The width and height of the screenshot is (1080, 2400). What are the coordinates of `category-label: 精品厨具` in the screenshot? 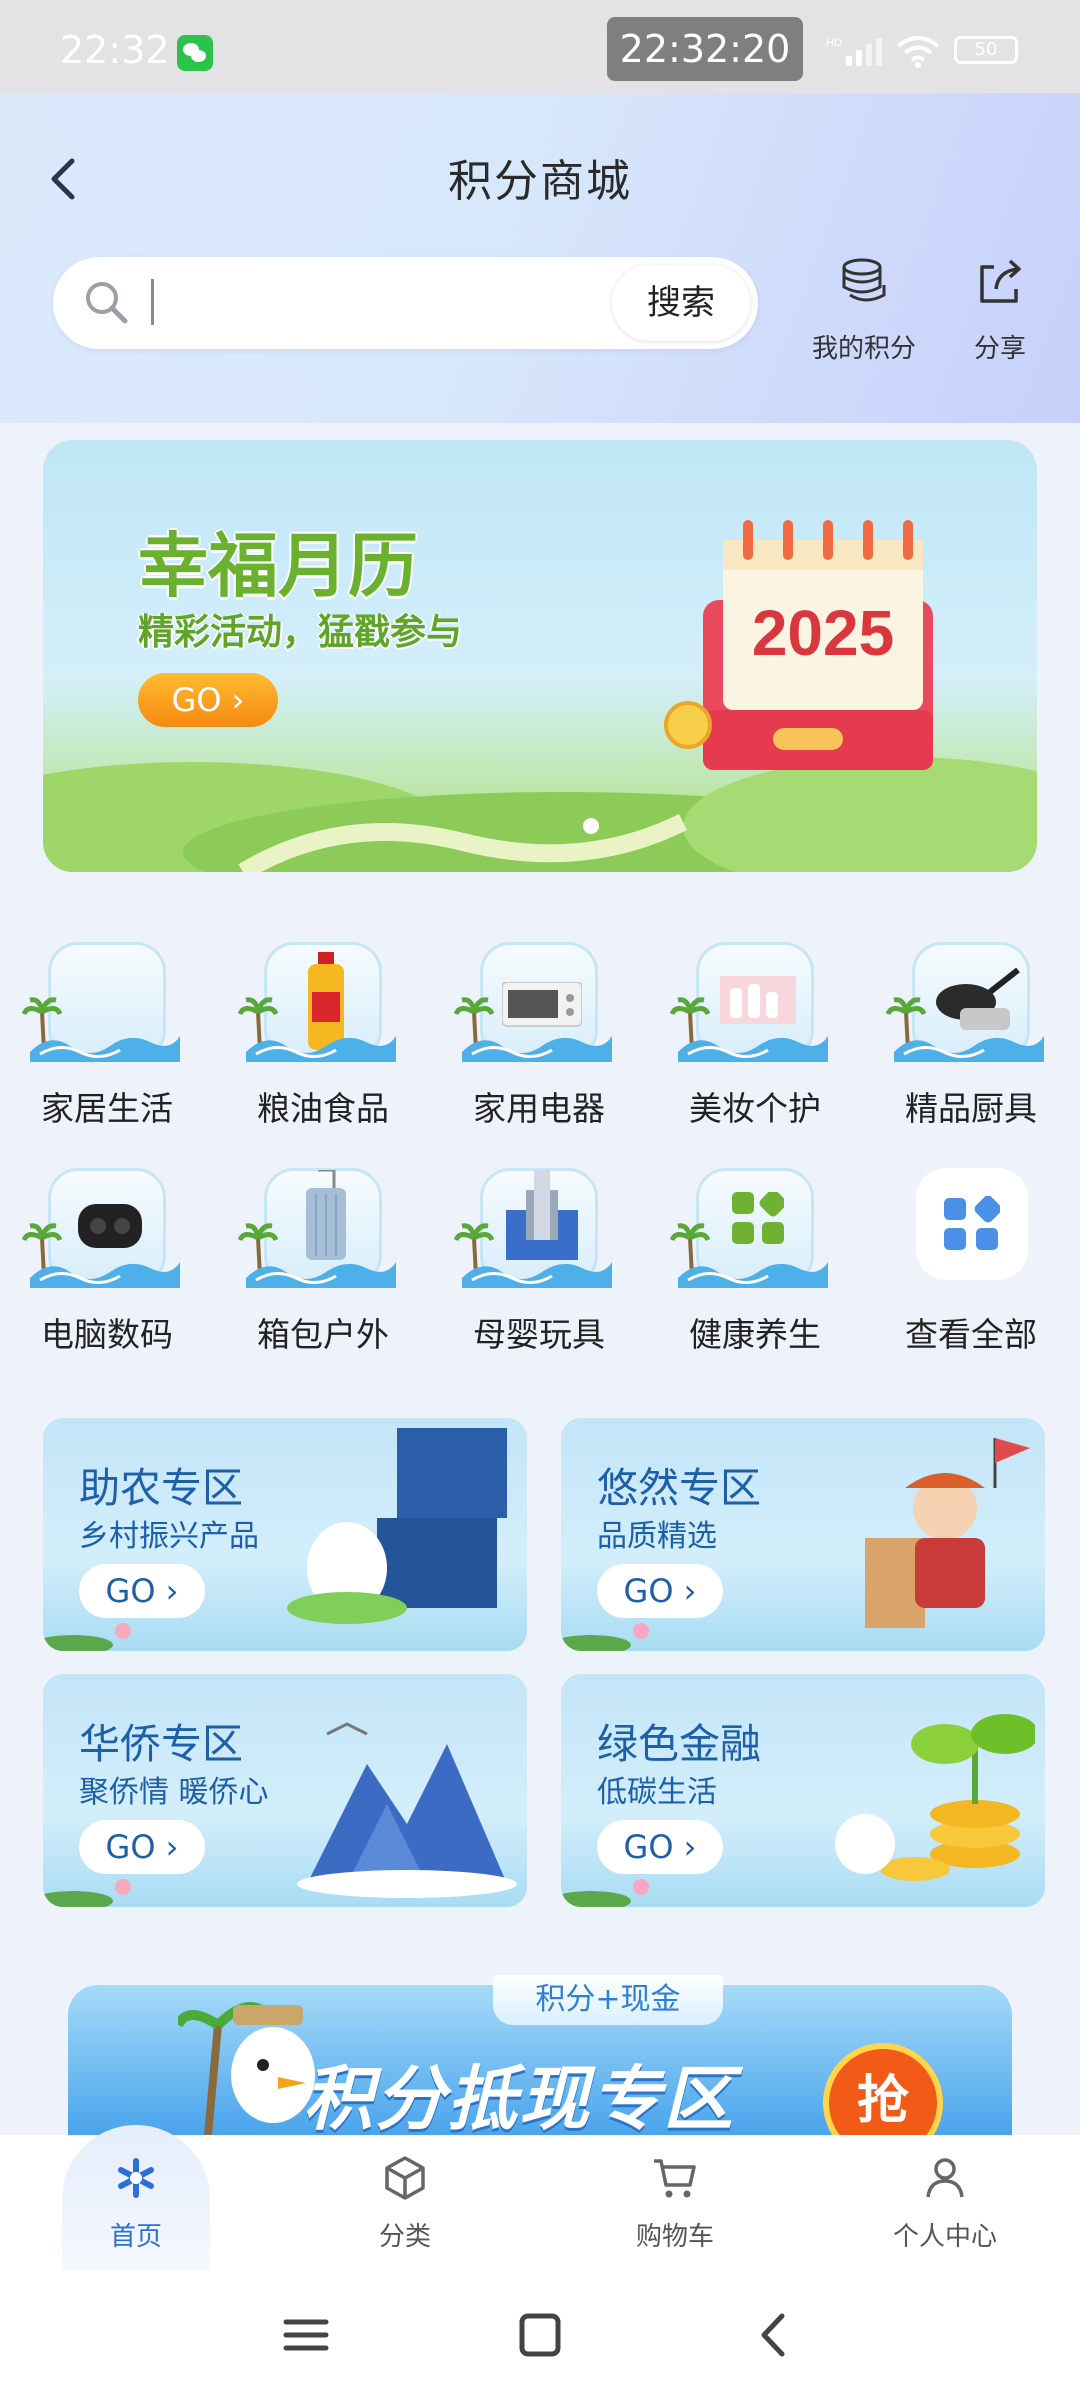 It's located at (971, 1108).